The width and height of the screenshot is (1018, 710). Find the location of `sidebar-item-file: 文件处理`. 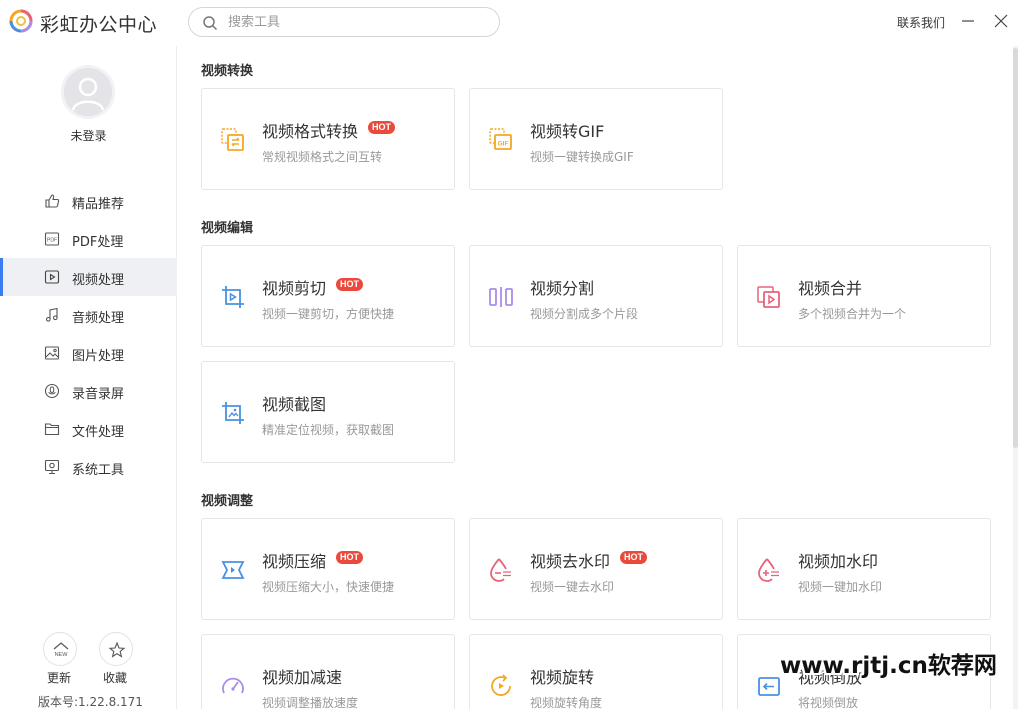

sidebar-item-file: 文件处理 is located at coordinates (88, 429).